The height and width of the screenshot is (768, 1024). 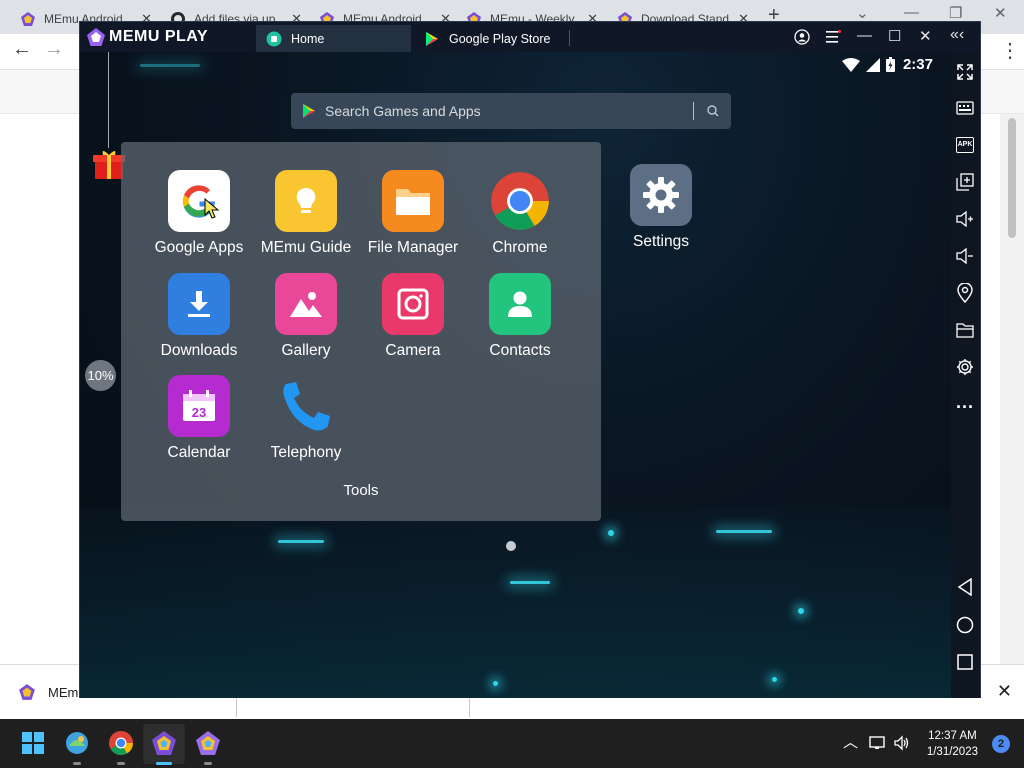 What do you see at coordinates (199, 412) in the screenshot?
I see `svg-text: 23` at bounding box center [199, 412].